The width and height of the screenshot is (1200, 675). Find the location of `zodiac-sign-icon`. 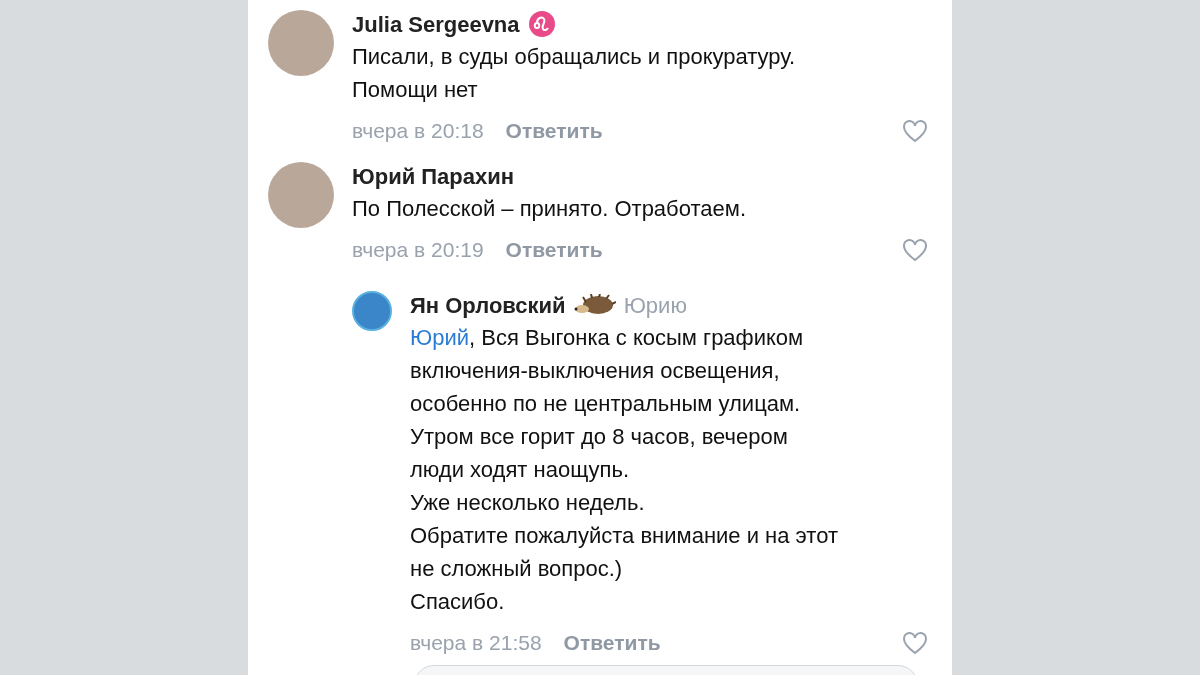

zodiac-sign-icon is located at coordinates (541, 24).